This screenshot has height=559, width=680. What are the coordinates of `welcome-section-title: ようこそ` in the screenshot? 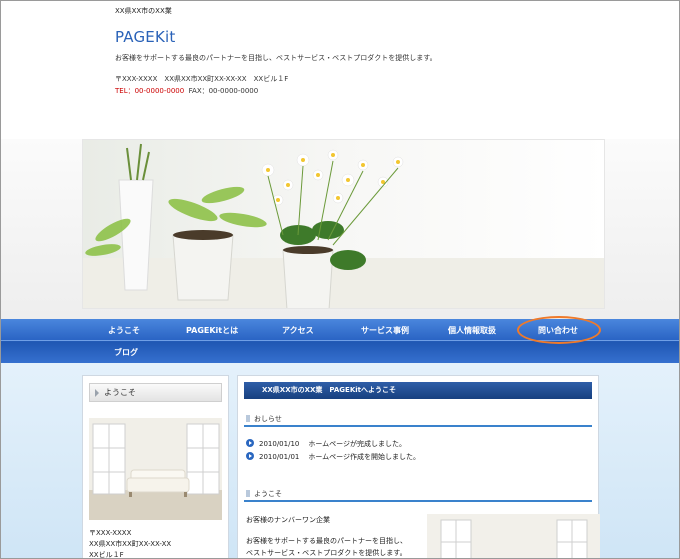 It's located at (264, 494).